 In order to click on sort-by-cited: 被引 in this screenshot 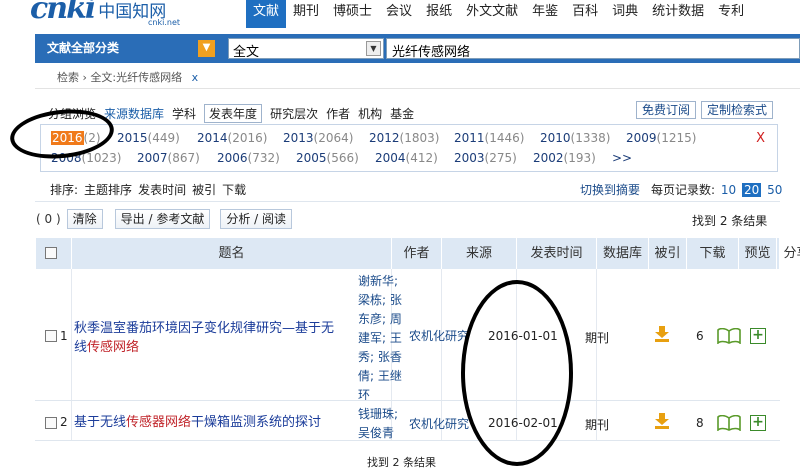, I will do `click(204, 189)`.